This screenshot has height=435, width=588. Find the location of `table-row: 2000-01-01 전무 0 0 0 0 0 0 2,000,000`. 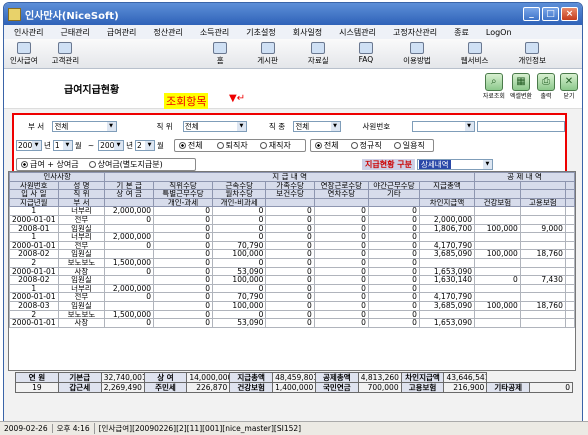

table-row: 2000-01-01 전무 0 0 0 0 0 0 2,000,000 is located at coordinates (292, 219).